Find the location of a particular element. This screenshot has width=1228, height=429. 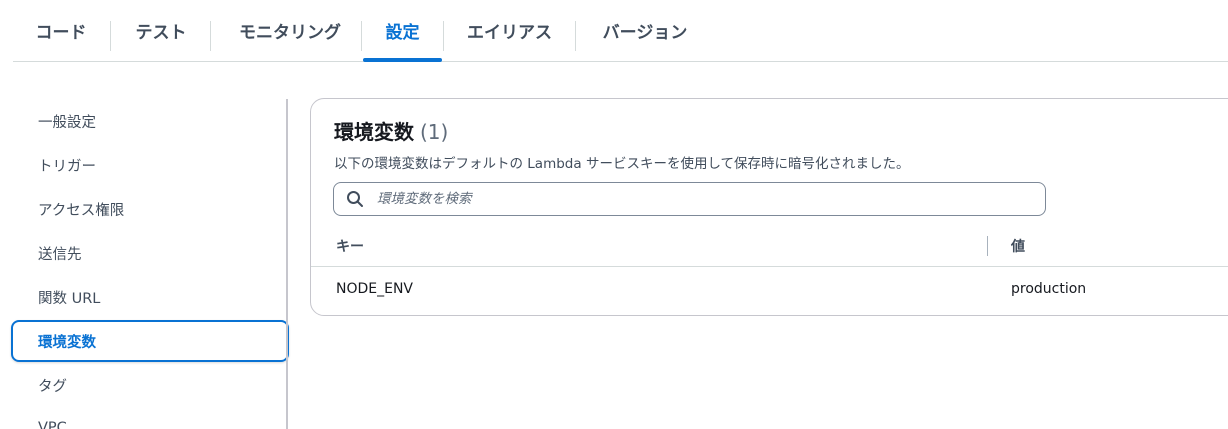

panel-title: 環境変数 (1) is located at coordinates (391, 130).